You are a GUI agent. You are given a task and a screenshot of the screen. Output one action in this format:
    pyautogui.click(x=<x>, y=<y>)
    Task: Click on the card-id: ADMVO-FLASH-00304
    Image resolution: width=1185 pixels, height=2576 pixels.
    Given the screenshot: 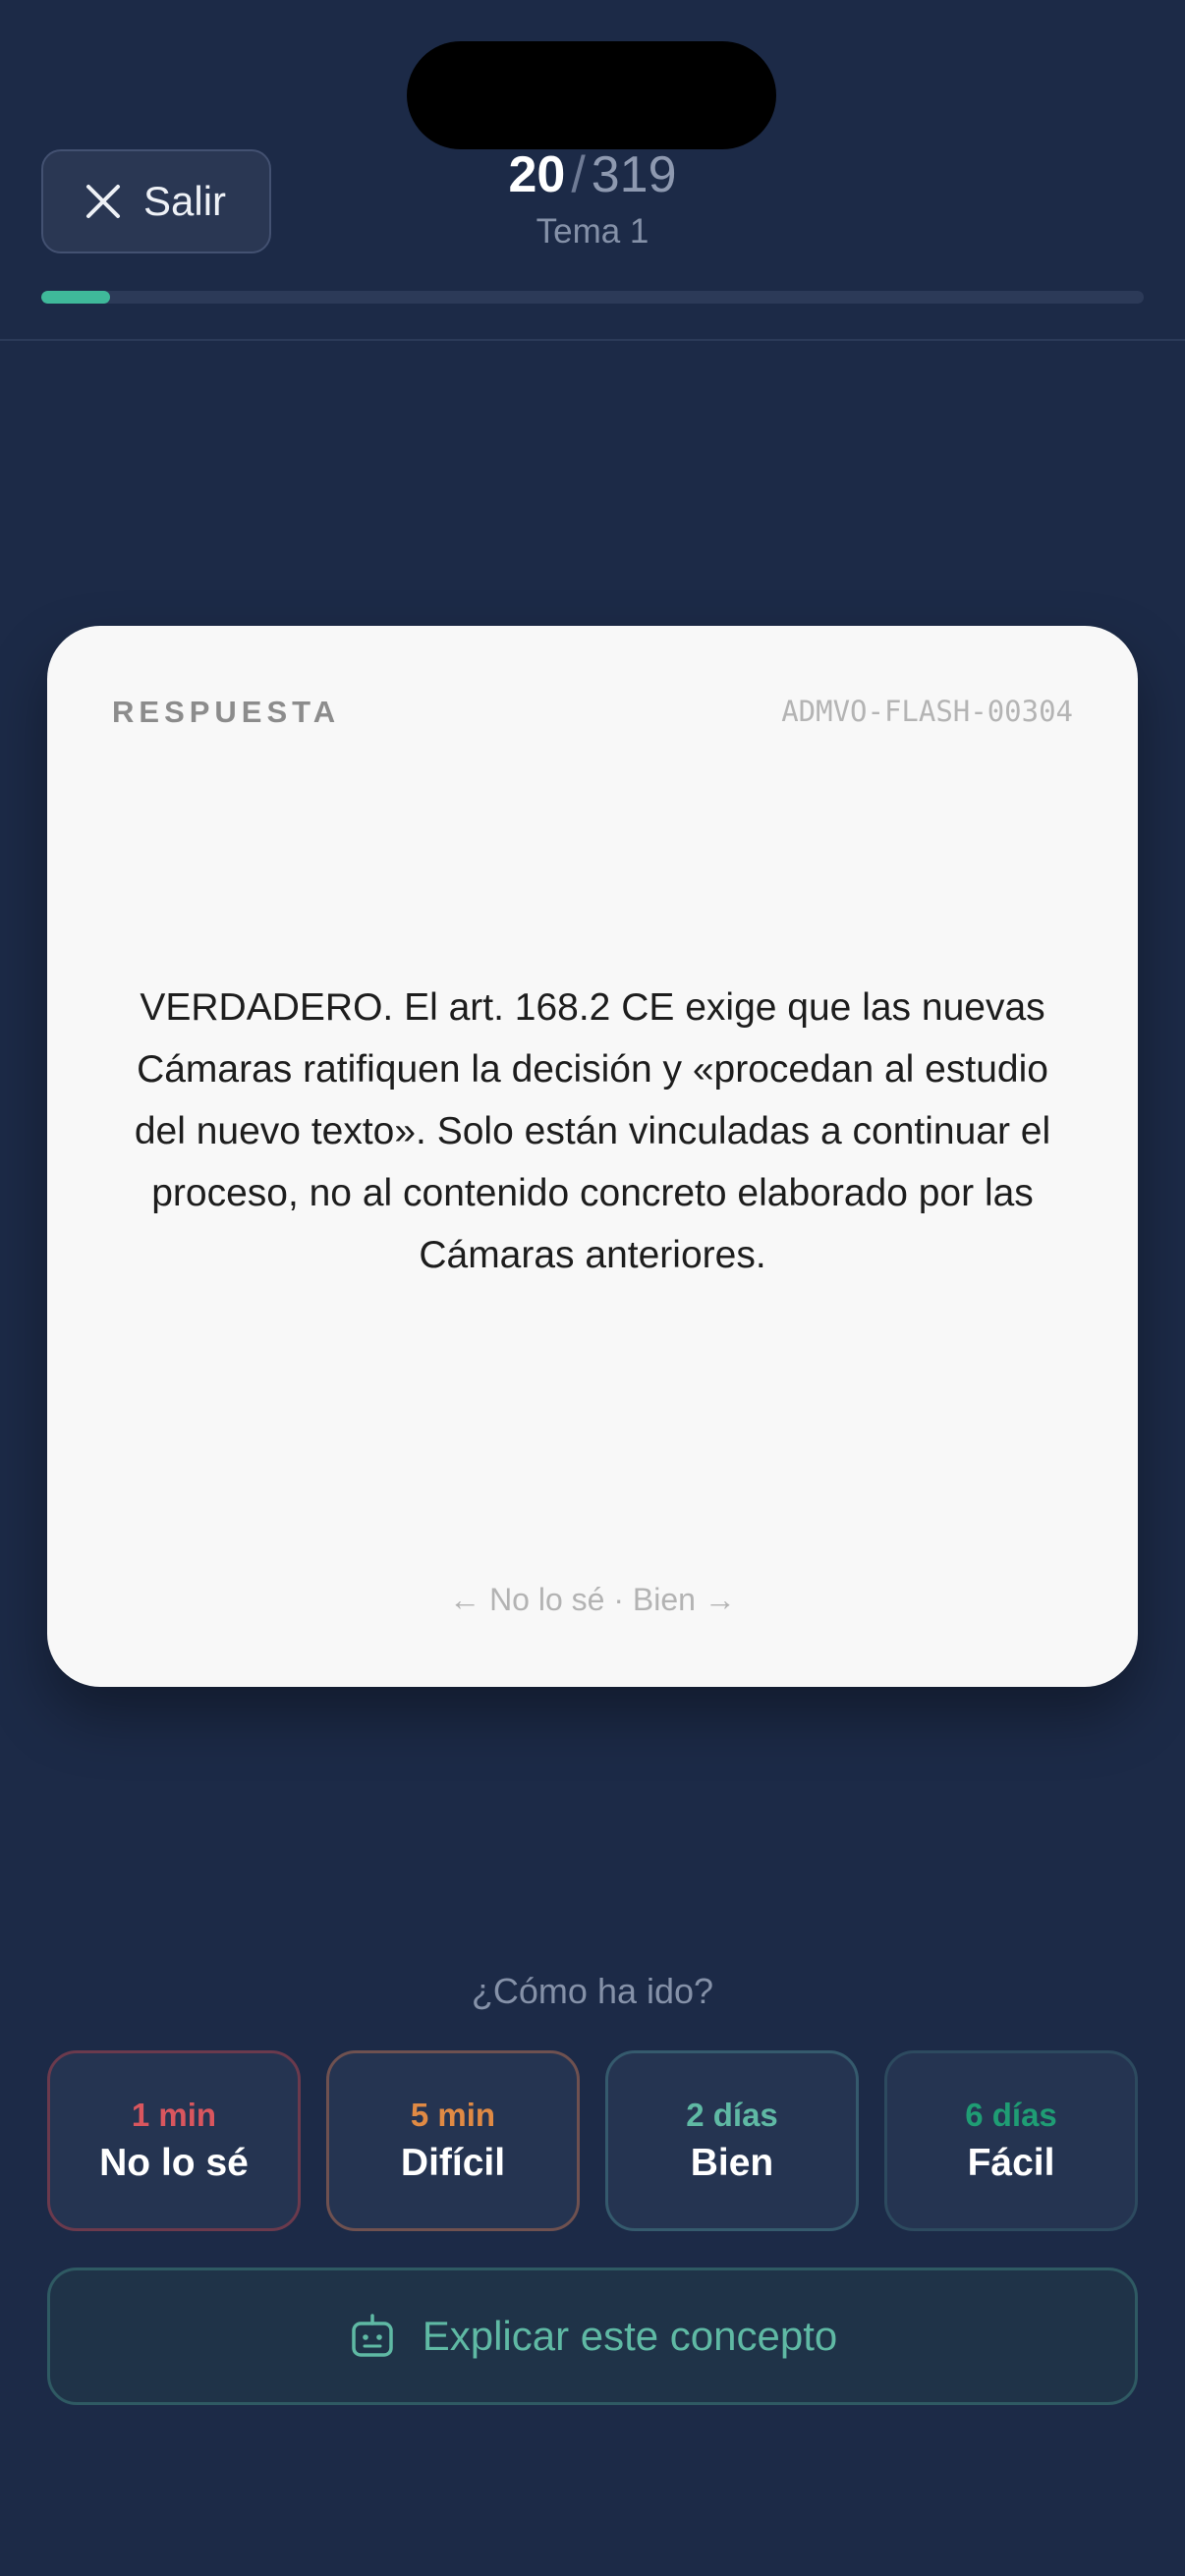 What is the action you would take?
    pyautogui.click(x=927, y=711)
    